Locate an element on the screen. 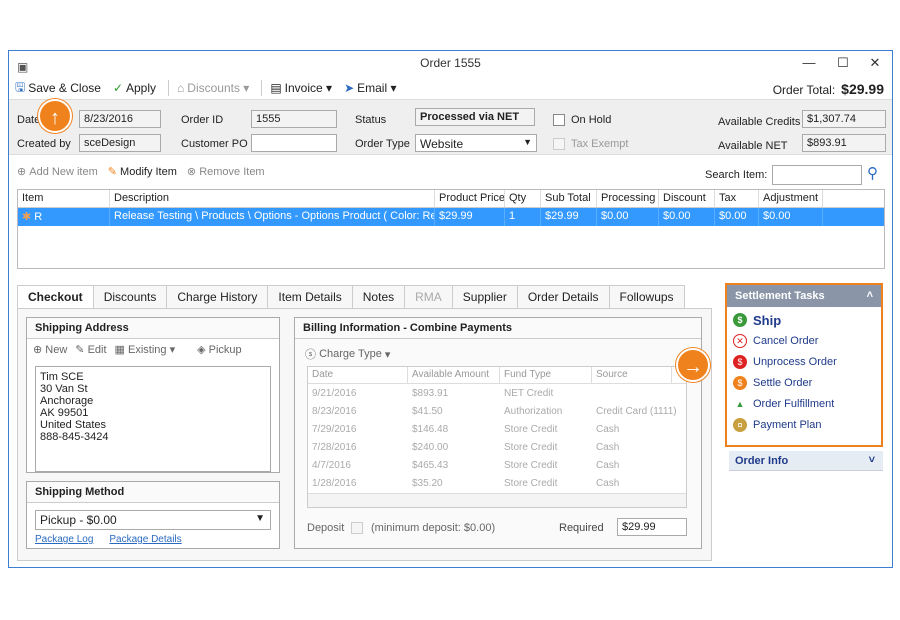  charge-type-dropdown: ⓢ Charge Type ▾ is located at coordinates (347, 354).